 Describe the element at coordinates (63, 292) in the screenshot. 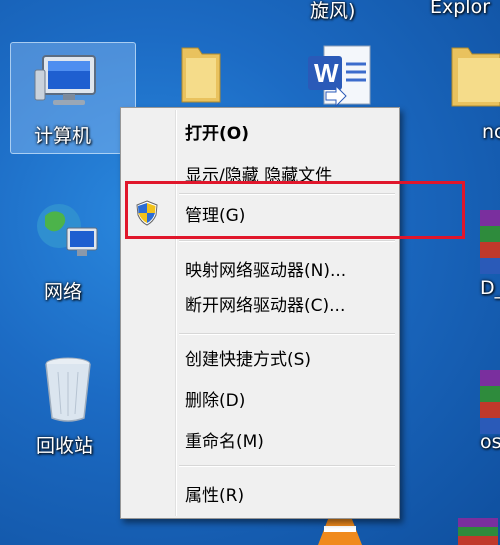

I see `network-label: 网络` at that location.